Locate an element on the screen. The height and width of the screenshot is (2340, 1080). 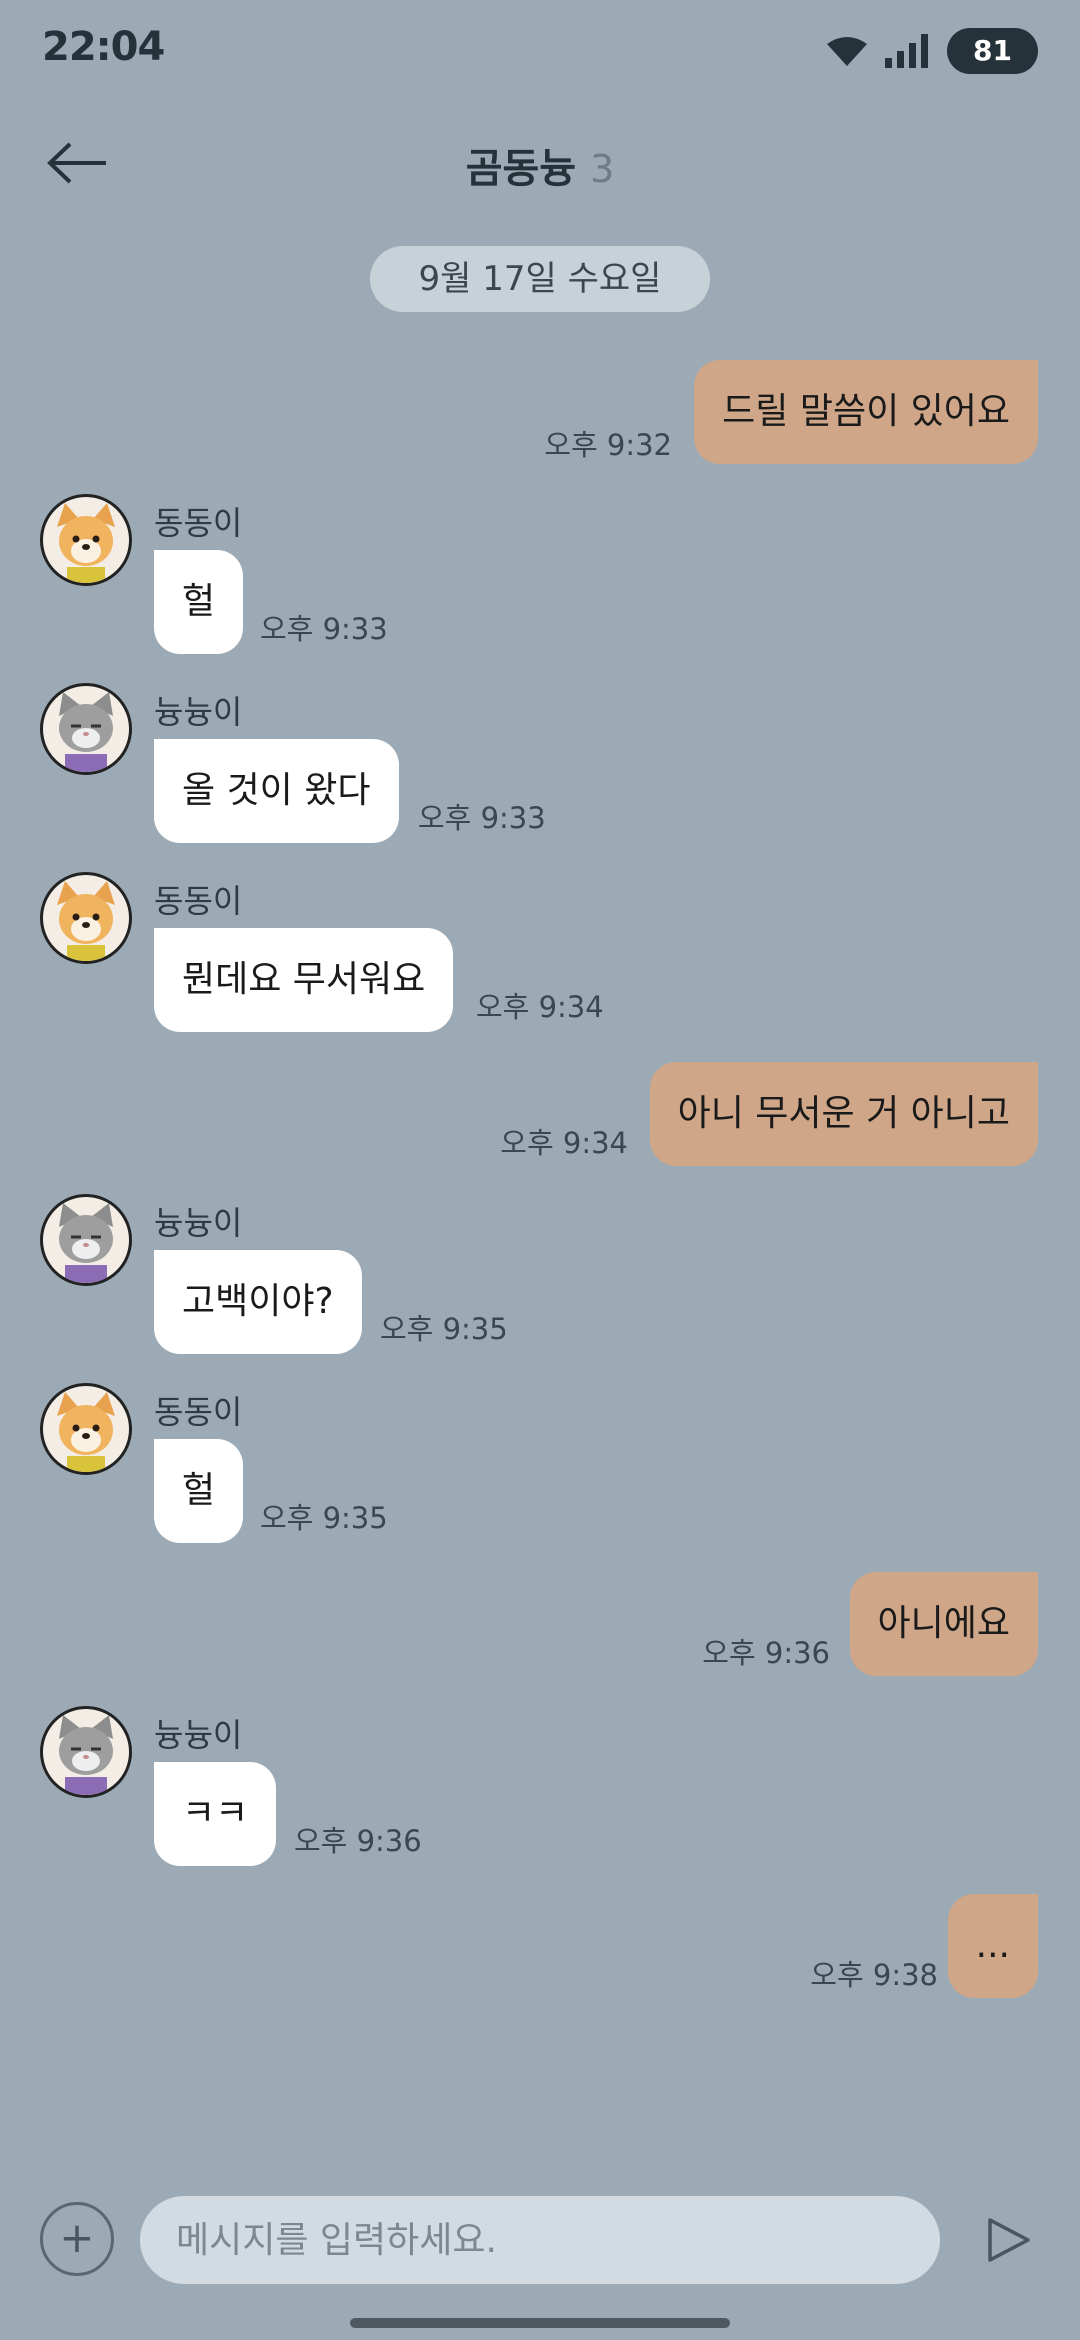
plus-icon: + is located at coordinates (77, 2237).